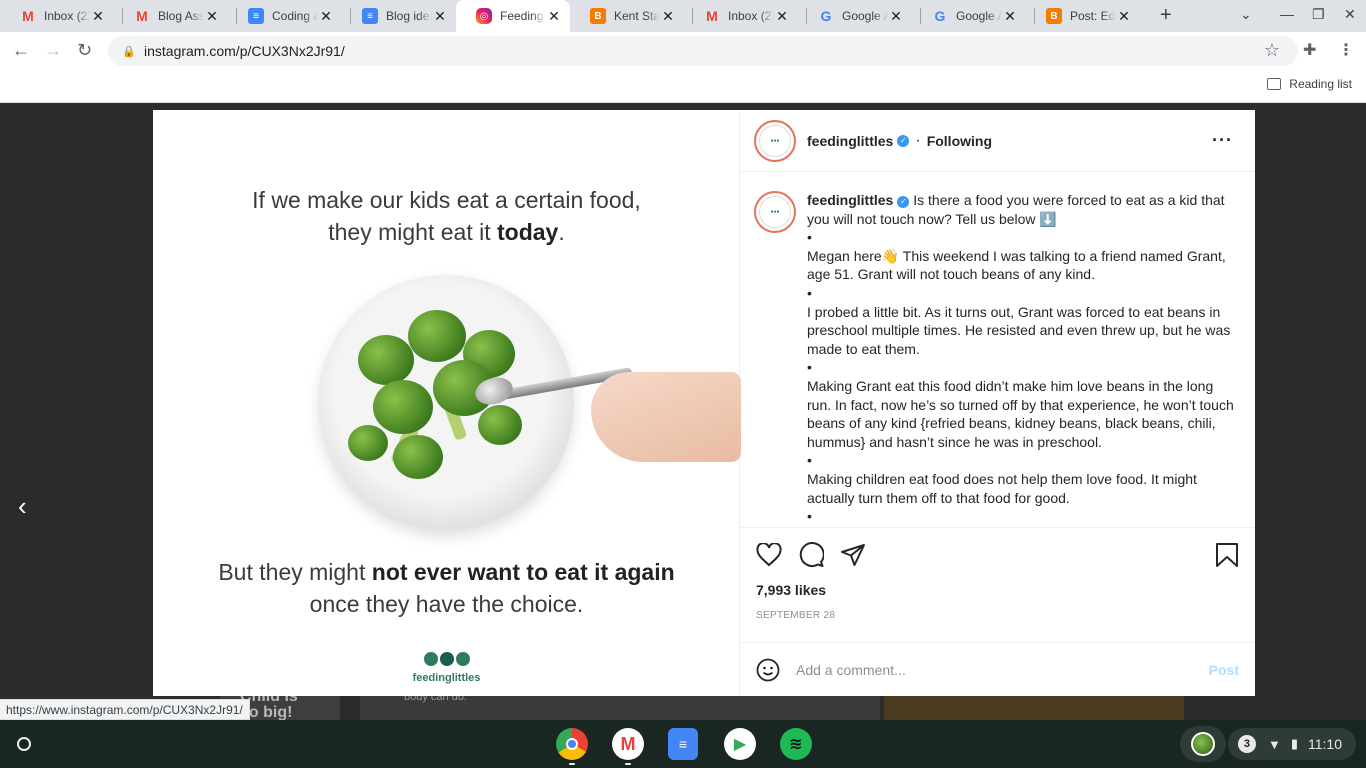 The height and width of the screenshot is (768, 1366). What do you see at coordinates (129, 51) in the screenshot?
I see `lock-icon: 🔒` at bounding box center [129, 51].